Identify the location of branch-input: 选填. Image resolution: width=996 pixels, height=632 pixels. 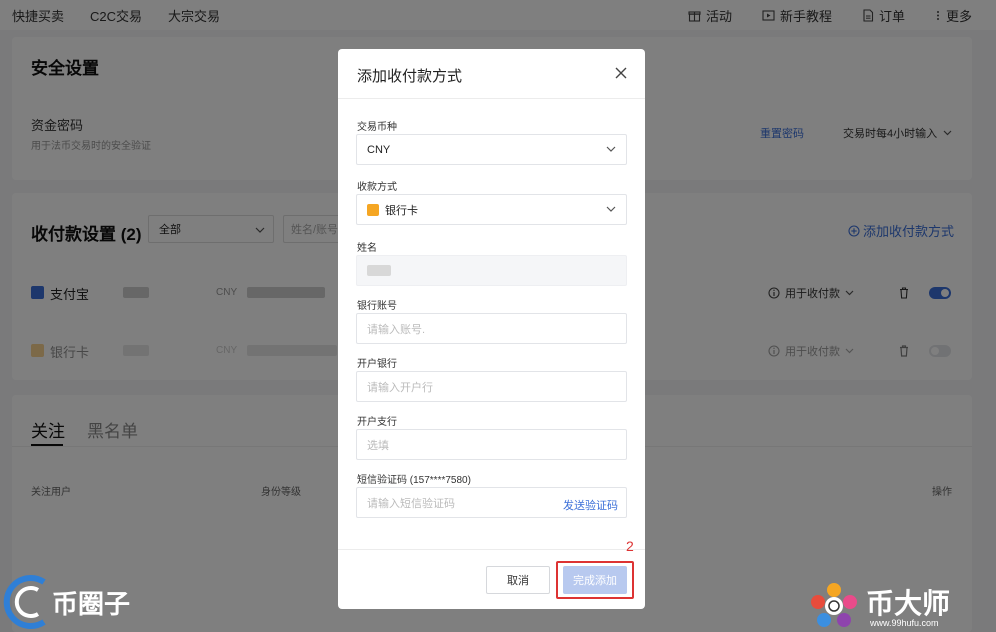
(491, 444).